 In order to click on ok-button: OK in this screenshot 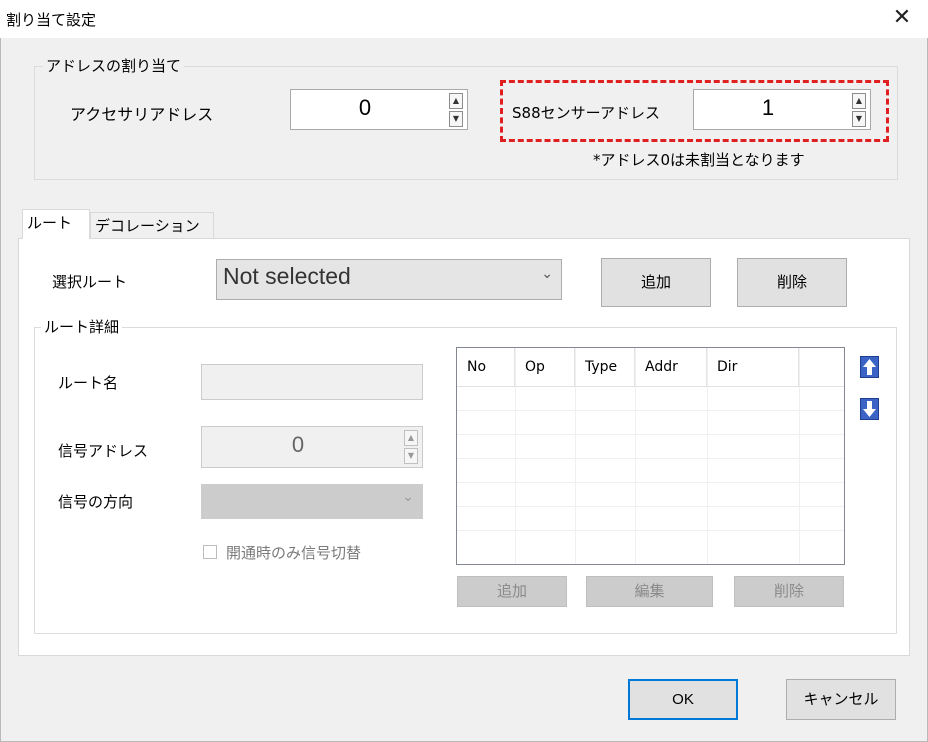, I will do `click(683, 699)`.